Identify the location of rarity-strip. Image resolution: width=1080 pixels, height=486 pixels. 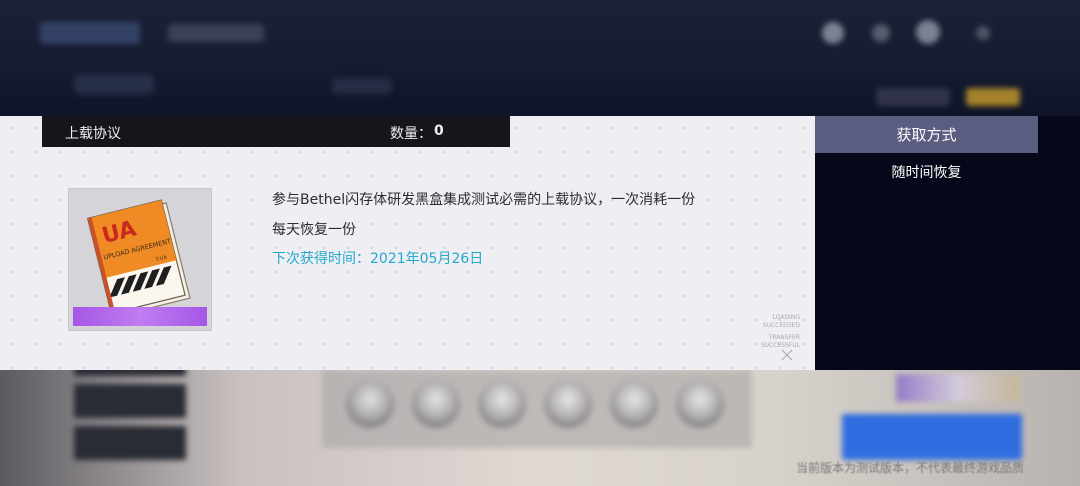
(140, 316).